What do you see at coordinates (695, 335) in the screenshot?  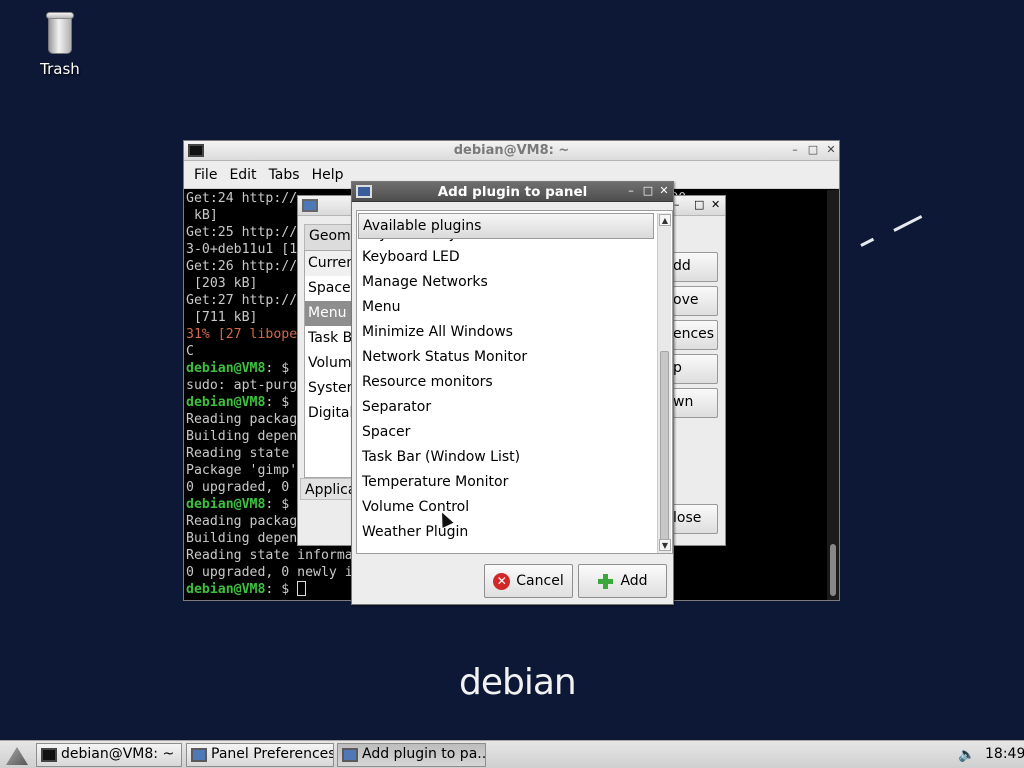 I see `preferences-button: ences` at bounding box center [695, 335].